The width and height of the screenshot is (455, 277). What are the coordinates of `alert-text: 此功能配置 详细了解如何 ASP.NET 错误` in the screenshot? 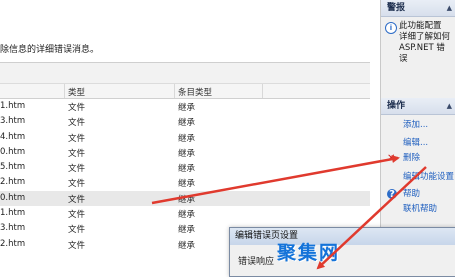 It's located at (426, 43).